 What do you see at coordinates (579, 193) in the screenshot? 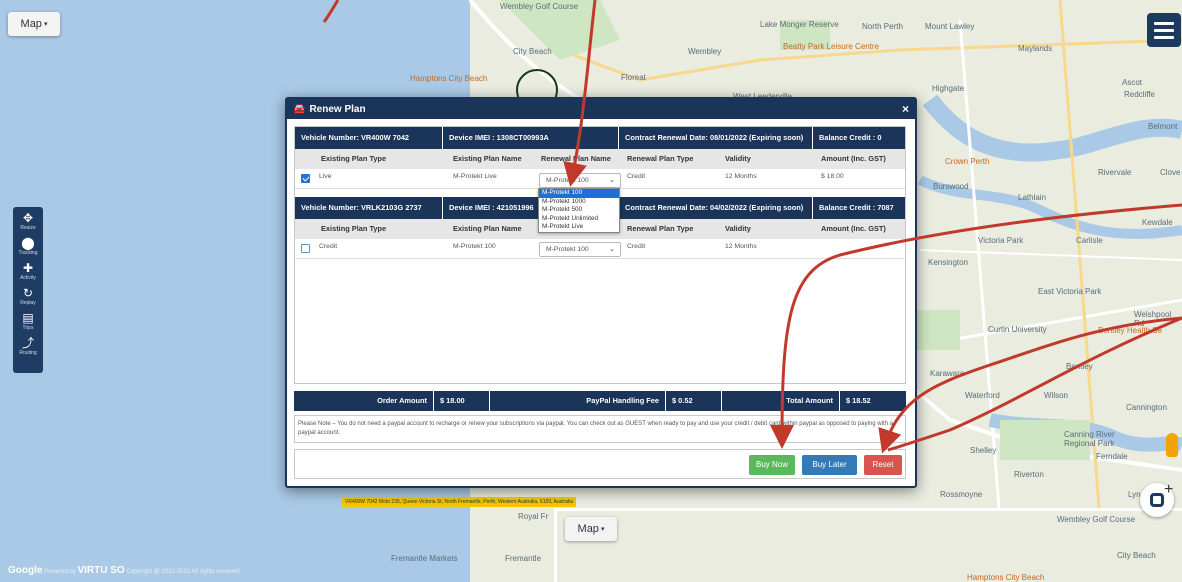
I see `dropdown-option: M-Protekt 100` at bounding box center [579, 193].